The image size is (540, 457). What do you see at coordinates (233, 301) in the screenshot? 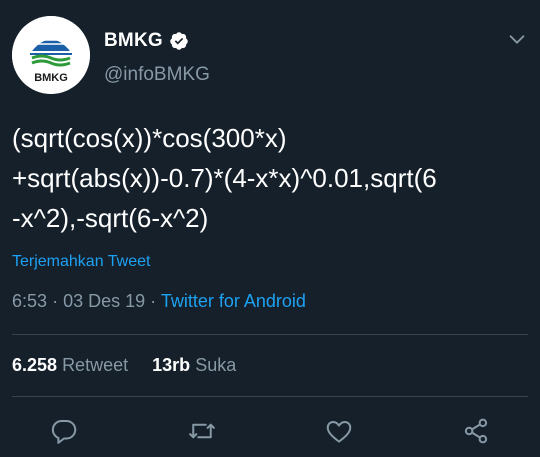
I see `tweet-source-link: Twitter for Android` at bounding box center [233, 301].